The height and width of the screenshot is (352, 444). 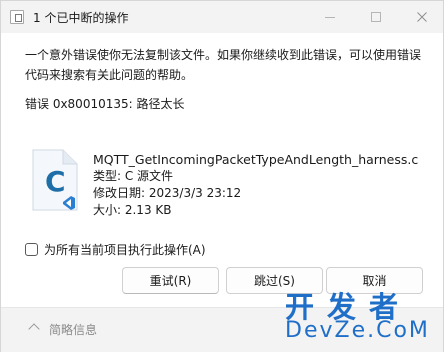 What do you see at coordinates (34, 329) in the screenshot?
I see `chevron-up-icon` at bounding box center [34, 329].